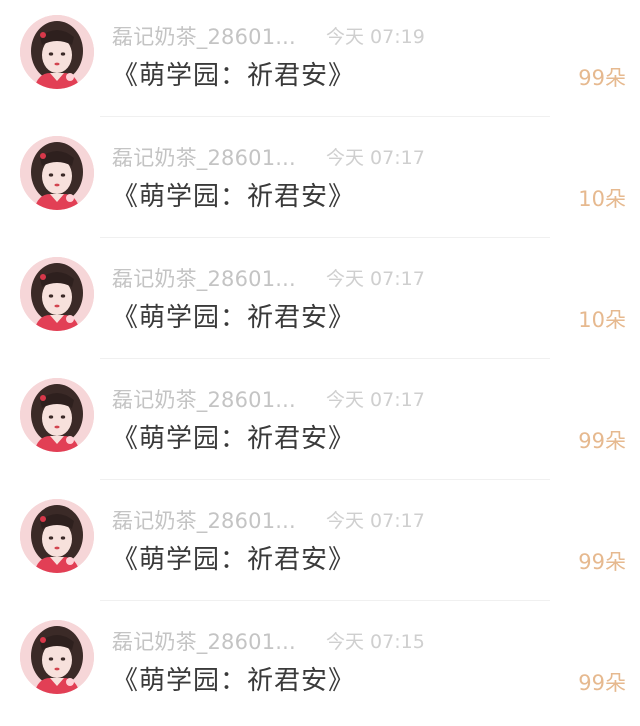 Image resolution: width=640 pixels, height=726 pixels. What do you see at coordinates (375, 642) in the screenshot?
I see `timestamp: 今天 07:15` at bounding box center [375, 642].